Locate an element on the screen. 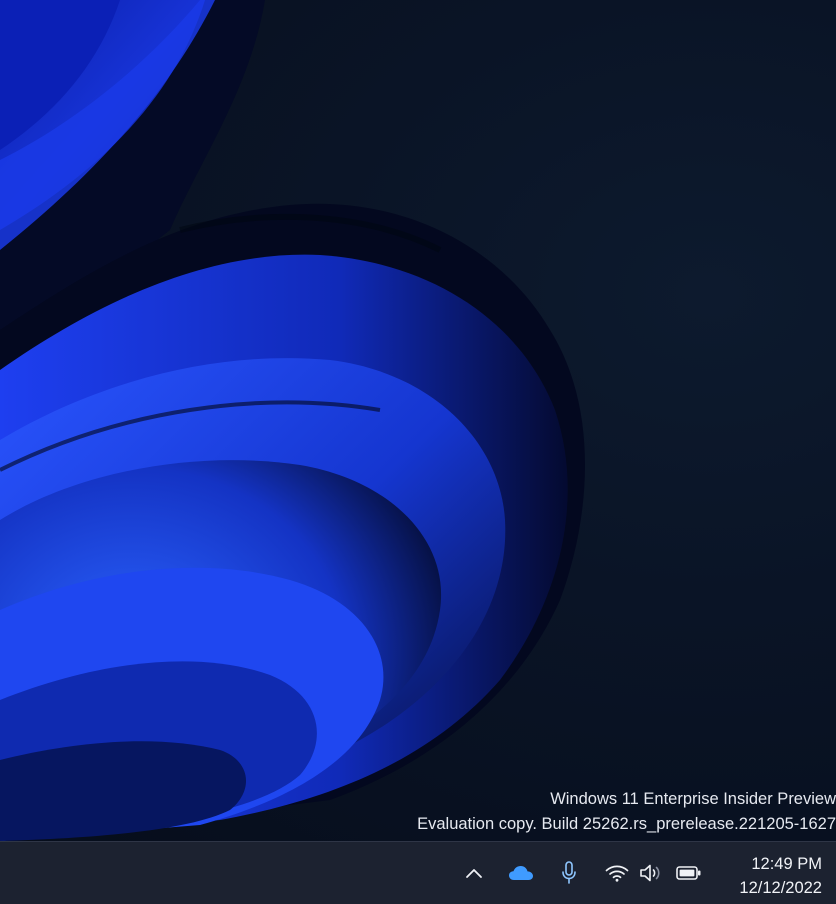 This screenshot has height=904, width=836. taskbar: 12:49 PM 12/12/2022 is located at coordinates (418, 872).